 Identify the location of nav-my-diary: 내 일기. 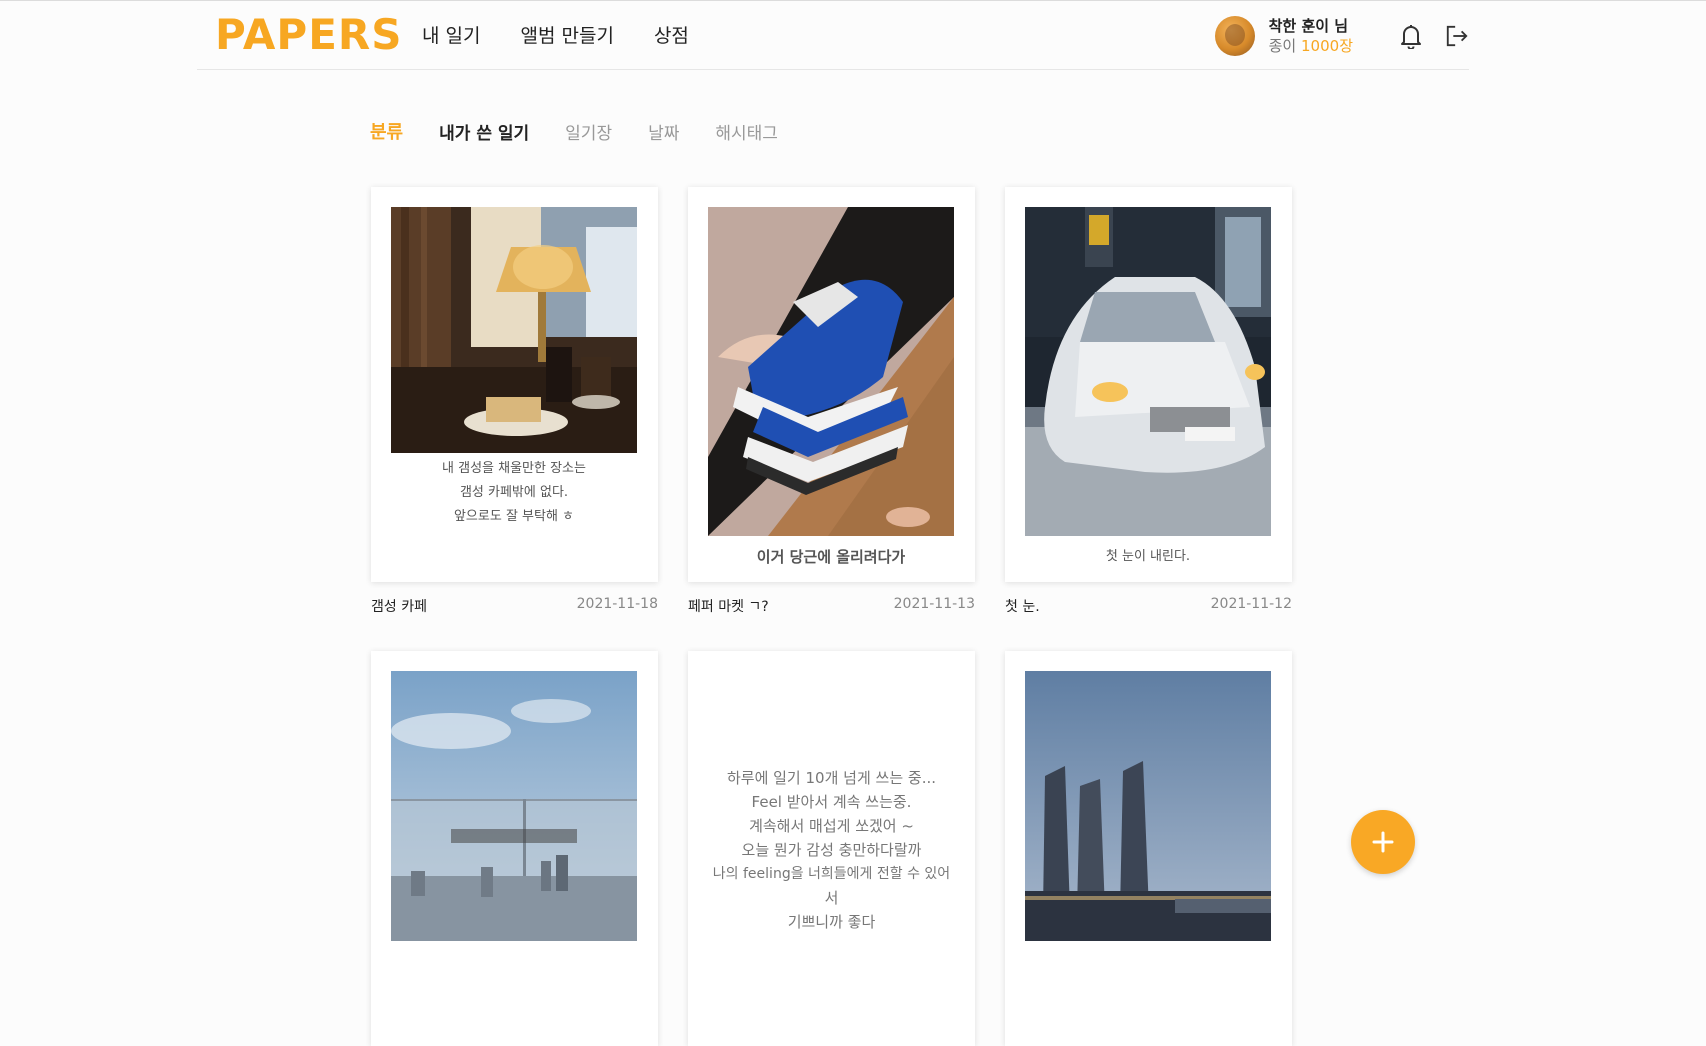
(451, 36).